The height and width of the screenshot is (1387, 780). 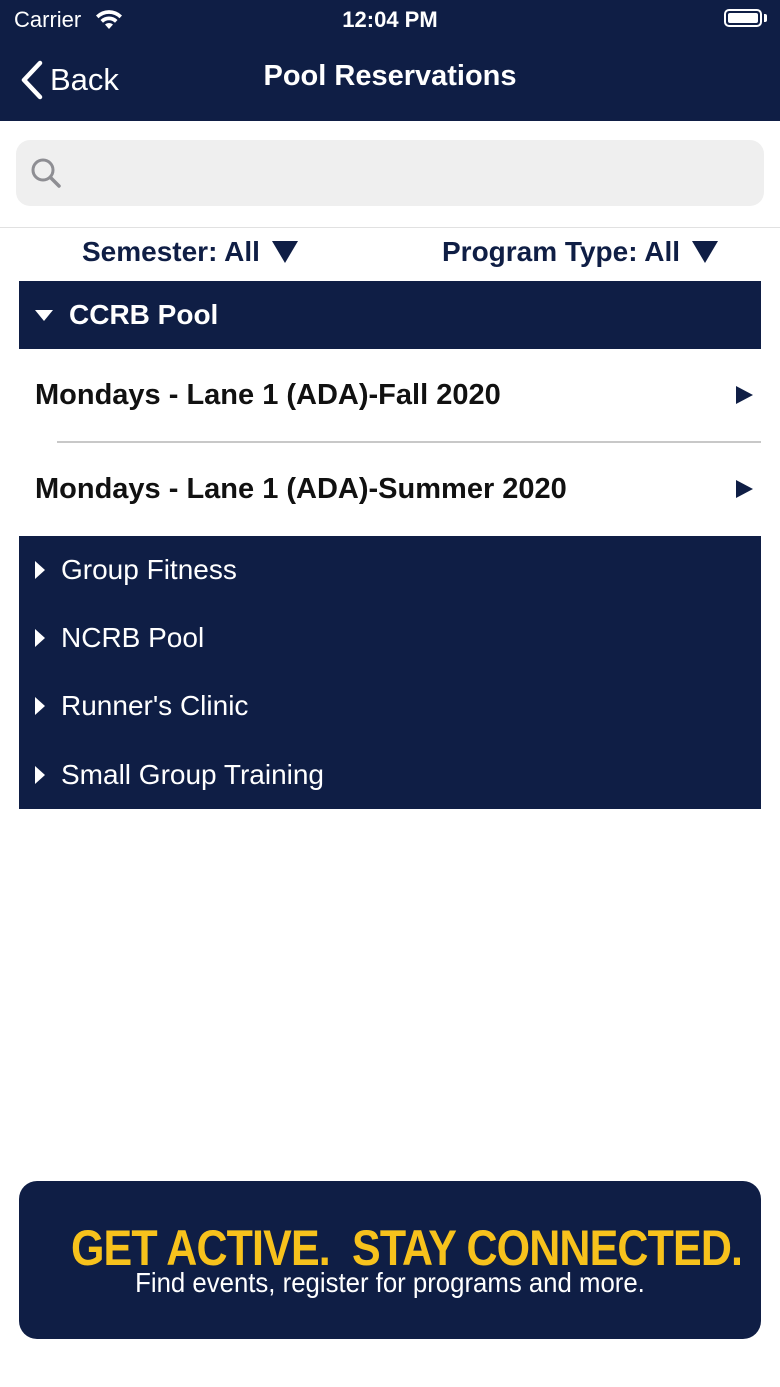 I want to click on clock: 12:04 PM, so click(x=390, y=19).